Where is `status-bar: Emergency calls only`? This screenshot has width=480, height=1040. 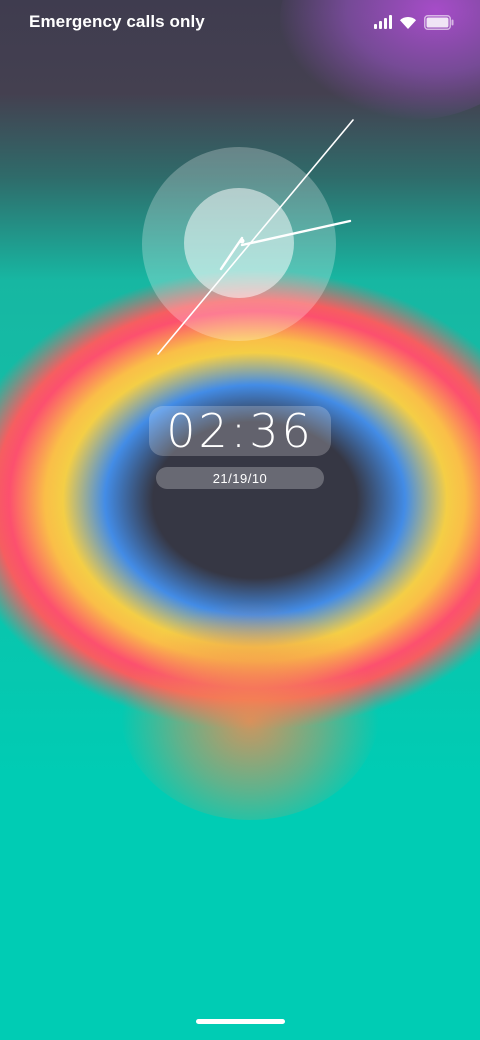
status-bar: Emergency calls only is located at coordinates (240, 23).